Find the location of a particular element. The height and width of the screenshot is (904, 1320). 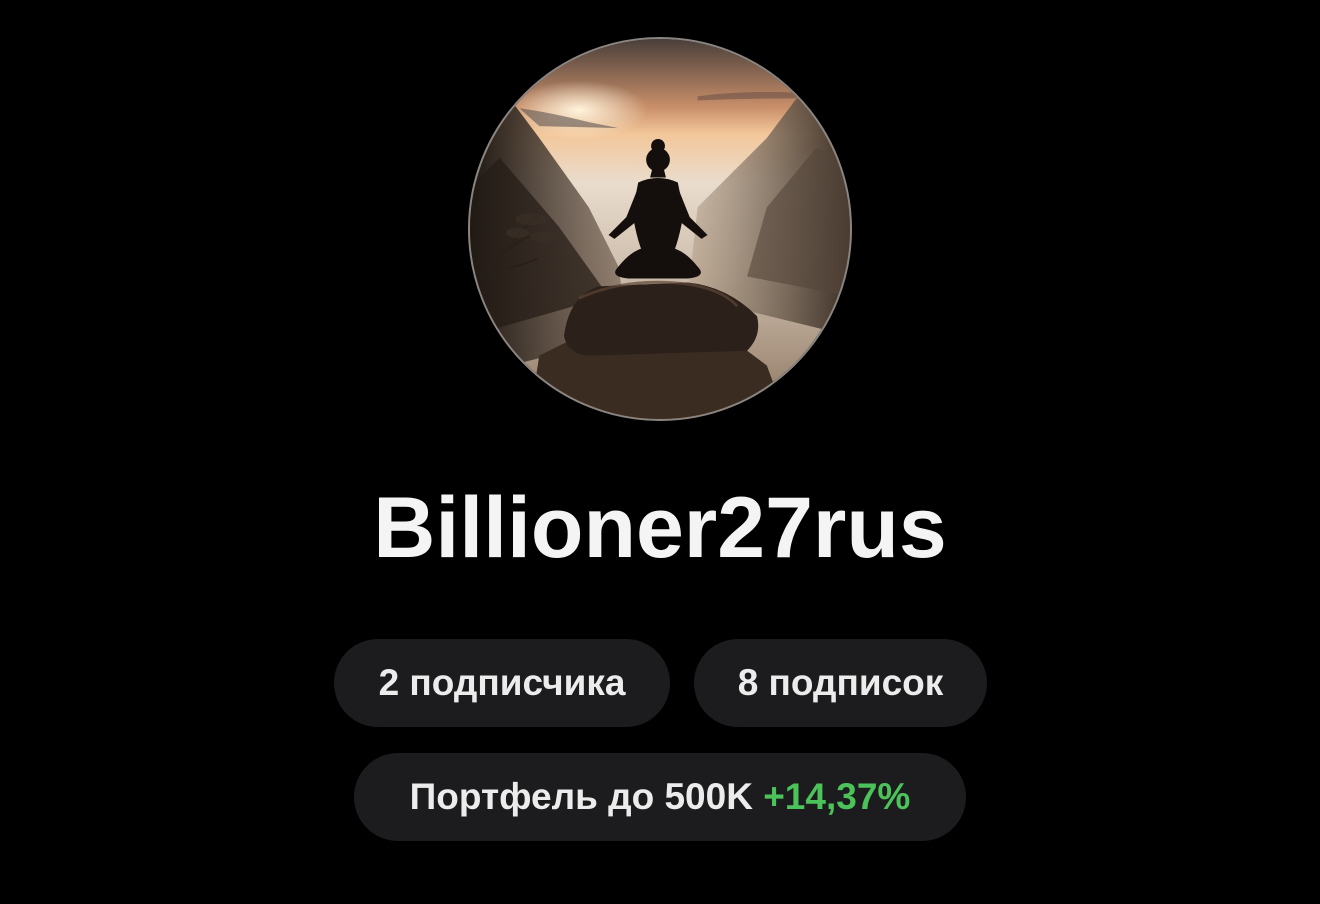

avatar is located at coordinates (660, 229).